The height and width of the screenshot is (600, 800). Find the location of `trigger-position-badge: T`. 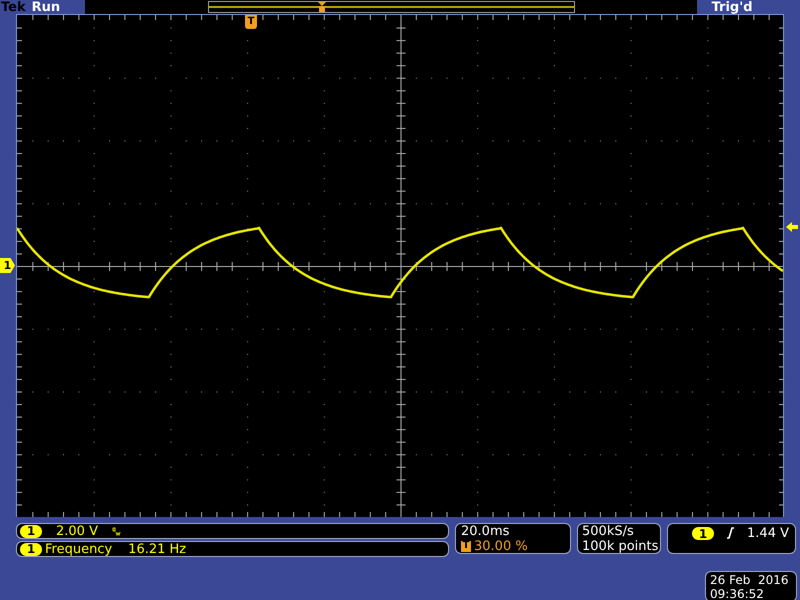

trigger-position-badge: T is located at coordinates (466, 546).